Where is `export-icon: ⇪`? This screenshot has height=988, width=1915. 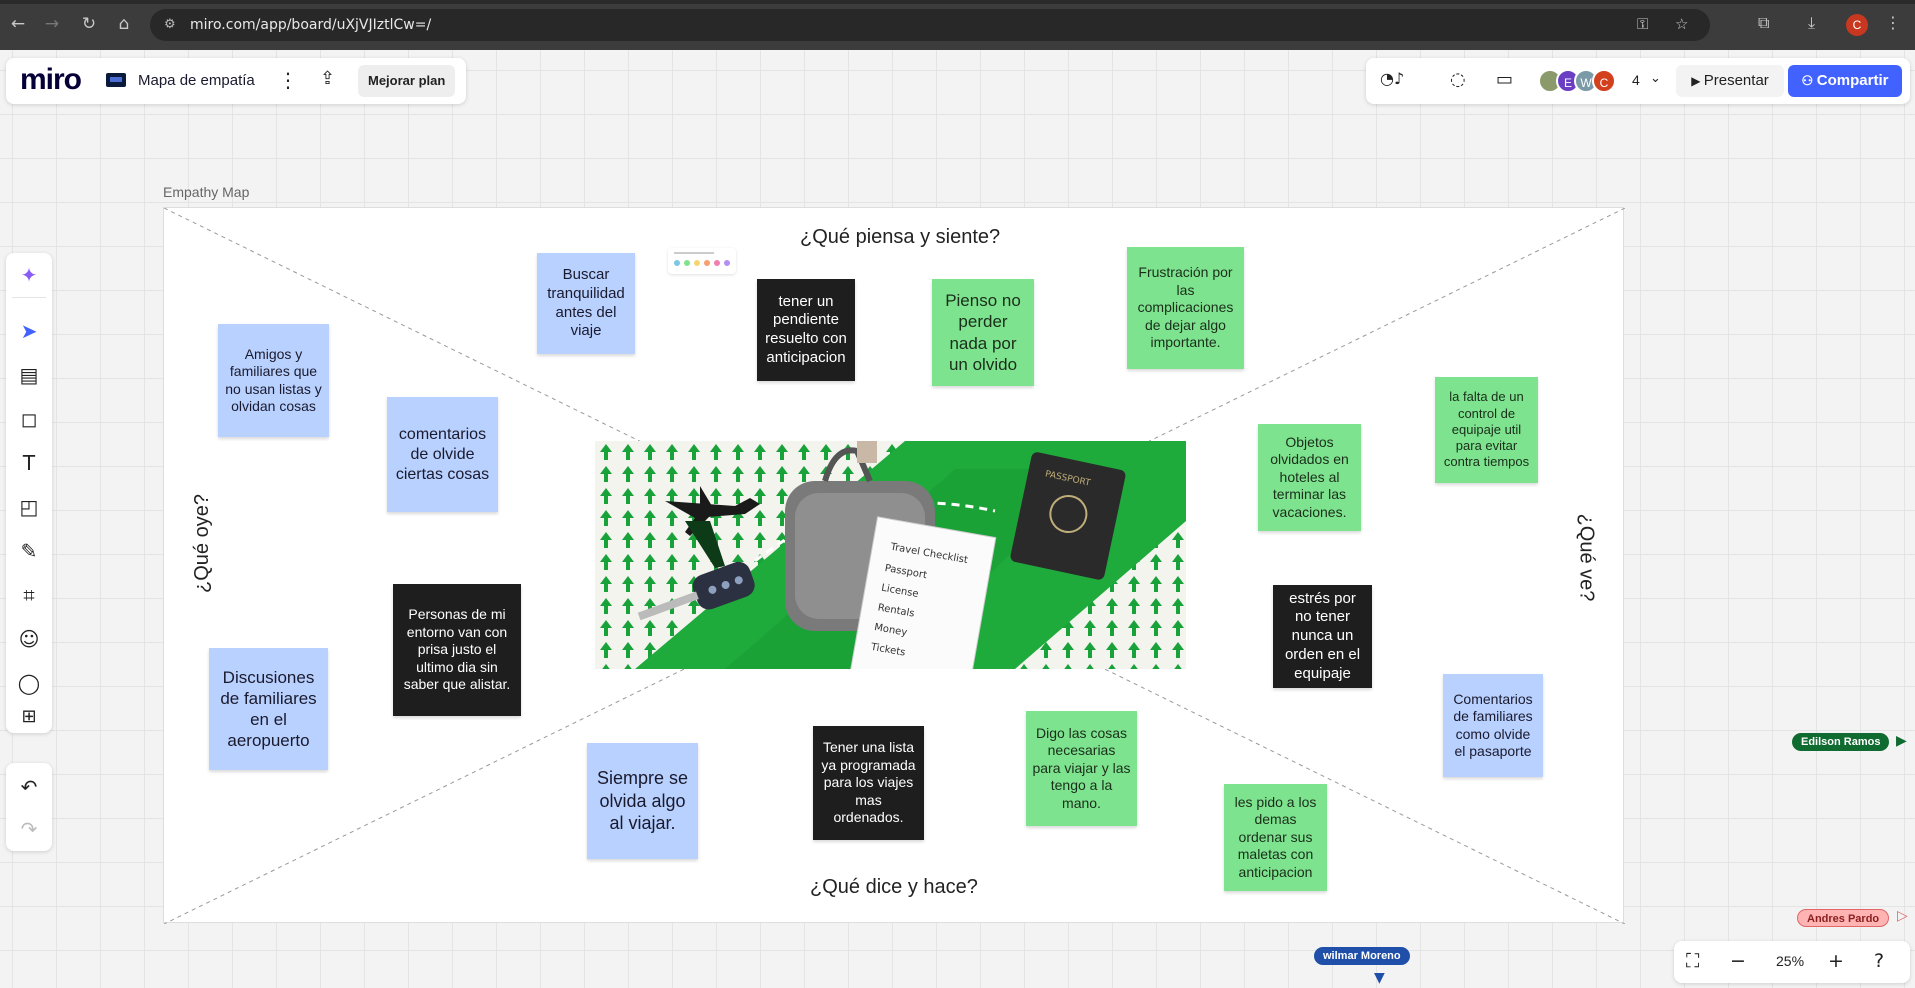 export-icon: ⇪ is located at coordinates (327, 78).